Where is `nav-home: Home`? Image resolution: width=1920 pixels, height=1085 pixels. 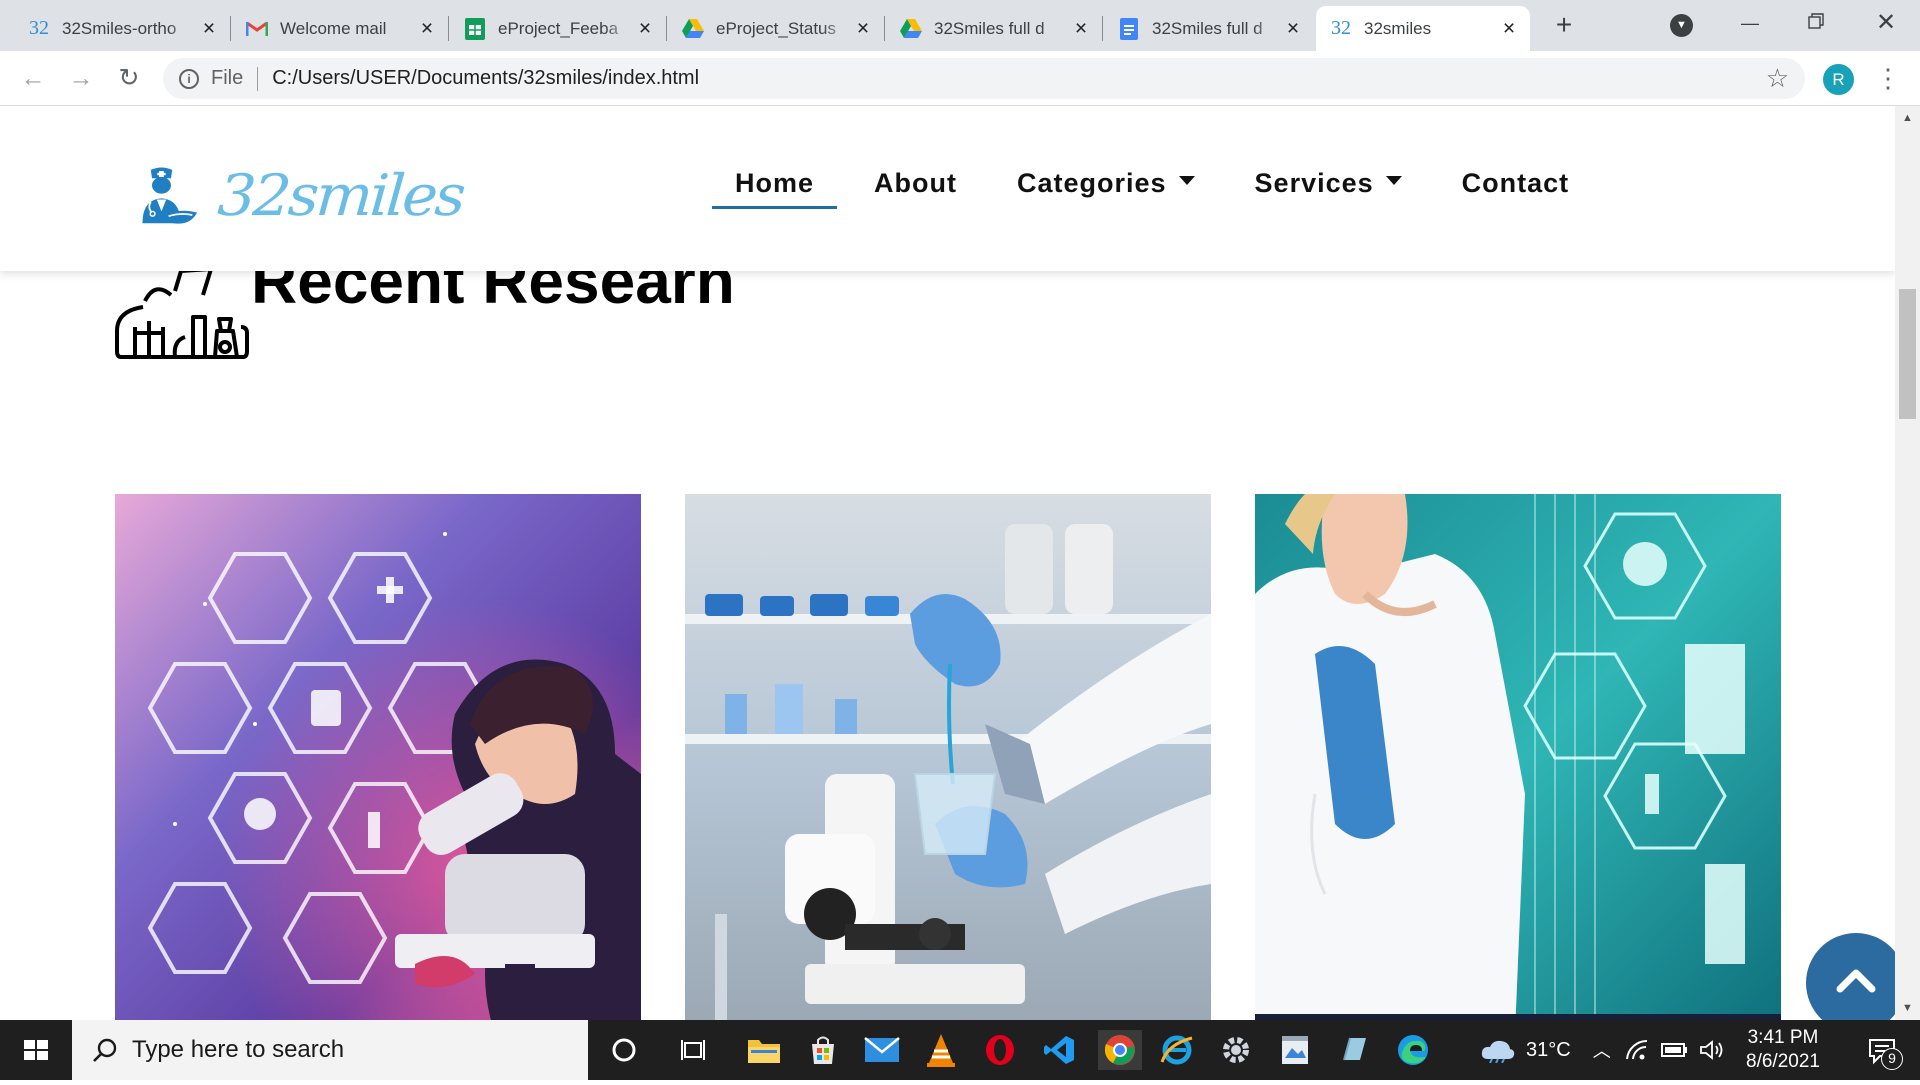
nav-home: Home is located at coordinates (775, 186).